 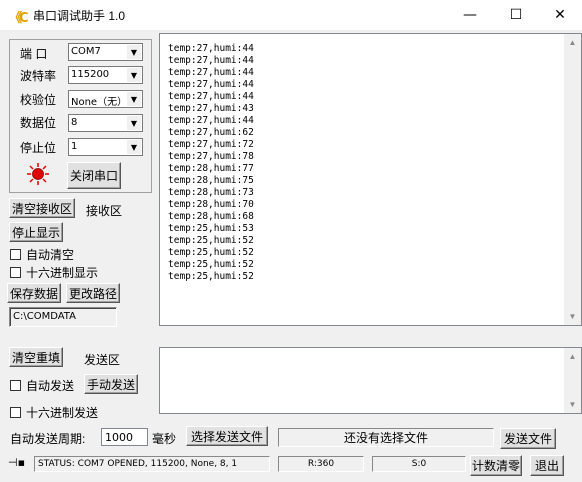 I want to click on file-status-text: 还没有选择文件, so click(x=385, y=438).